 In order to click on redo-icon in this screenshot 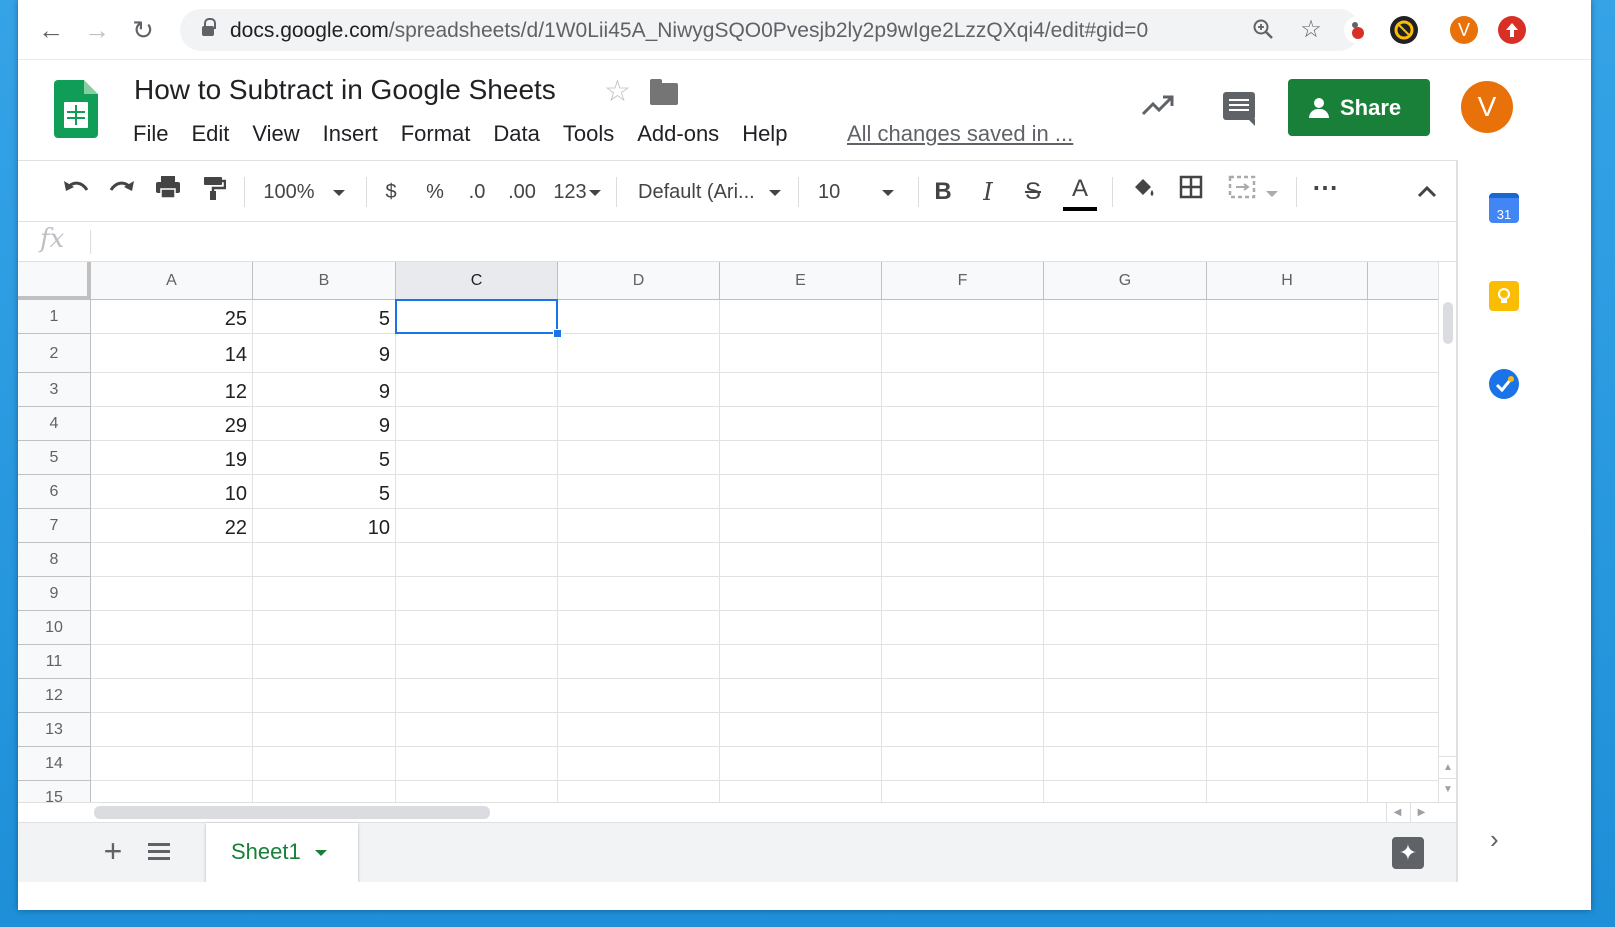, I will do `click(122, 192)`.